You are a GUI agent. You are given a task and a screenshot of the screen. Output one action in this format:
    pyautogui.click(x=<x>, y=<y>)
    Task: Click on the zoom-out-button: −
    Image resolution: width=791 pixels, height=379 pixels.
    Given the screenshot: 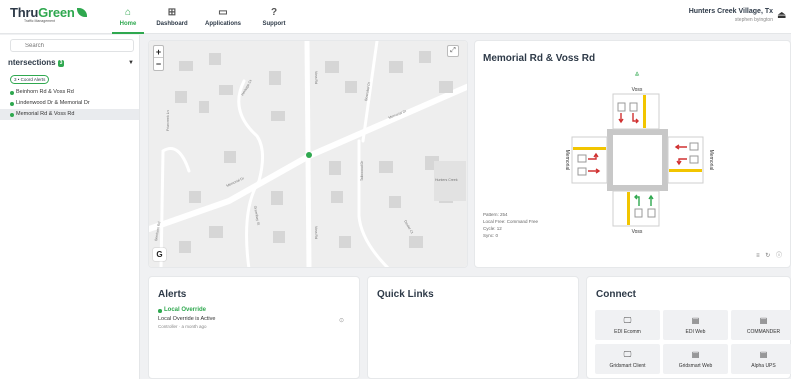 What is the action you would take?
    pyautogui.click(x=158, y=64)
    